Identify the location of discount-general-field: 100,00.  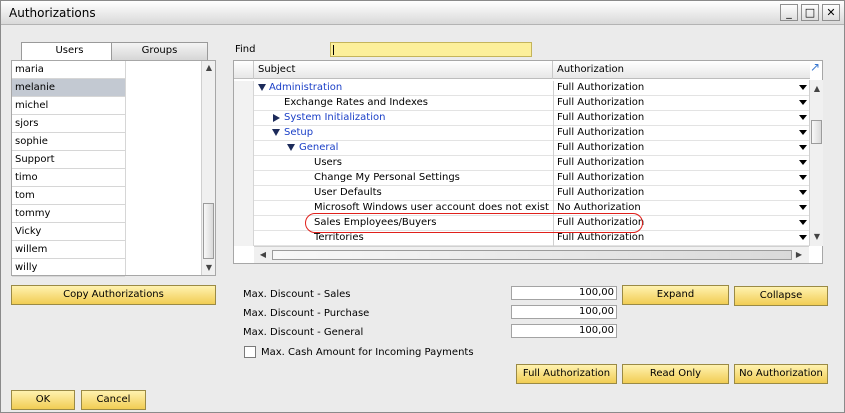
(564, 331).